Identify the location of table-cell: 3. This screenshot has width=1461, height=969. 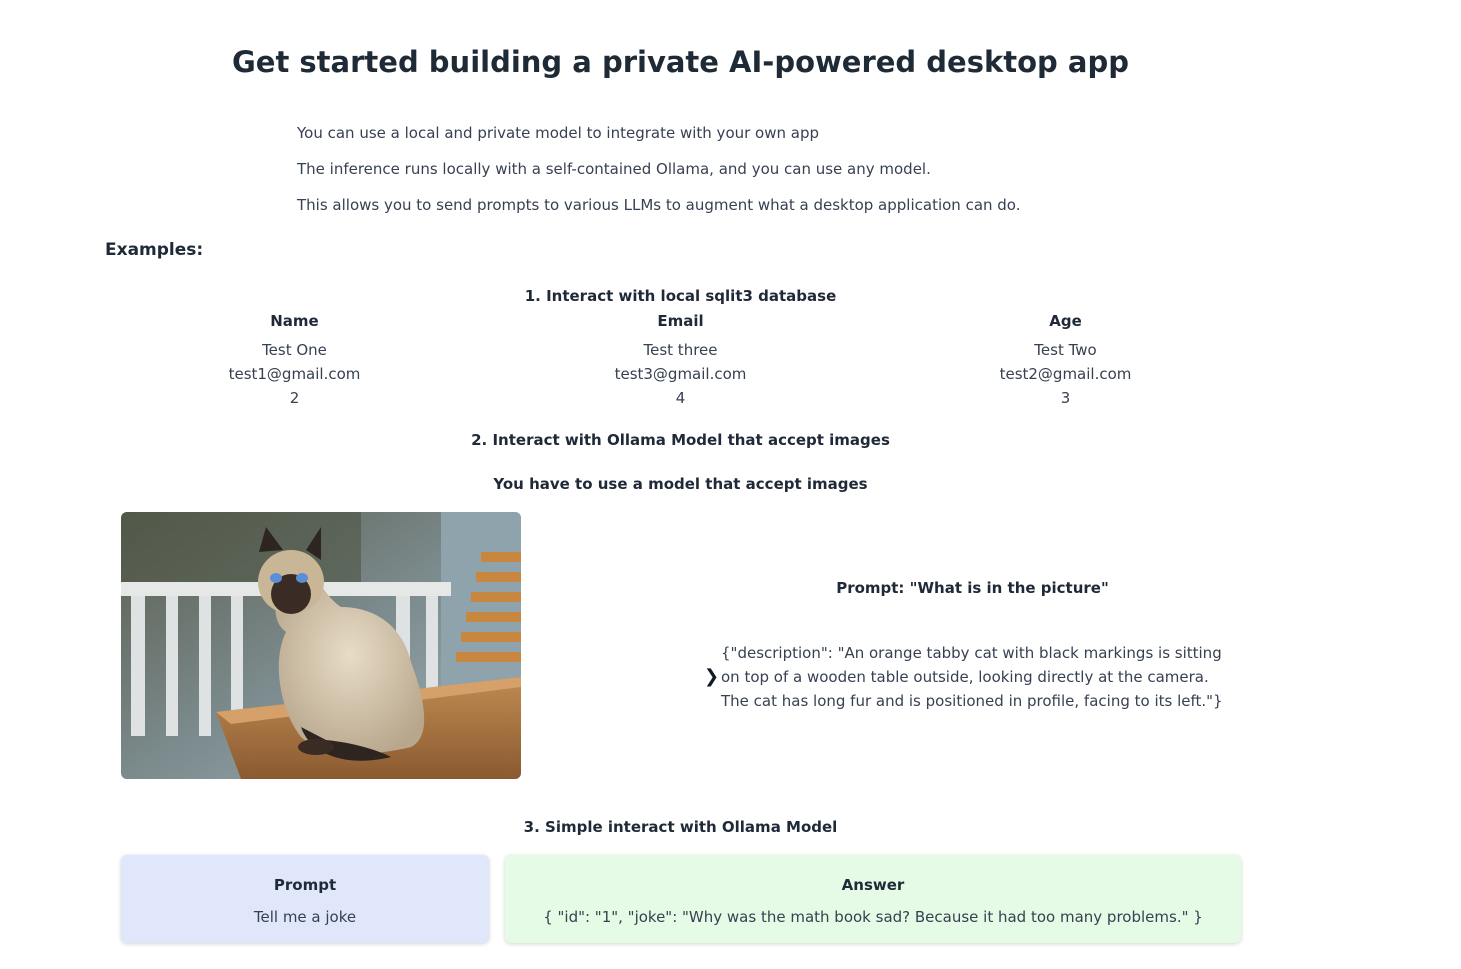
(1065, 398).